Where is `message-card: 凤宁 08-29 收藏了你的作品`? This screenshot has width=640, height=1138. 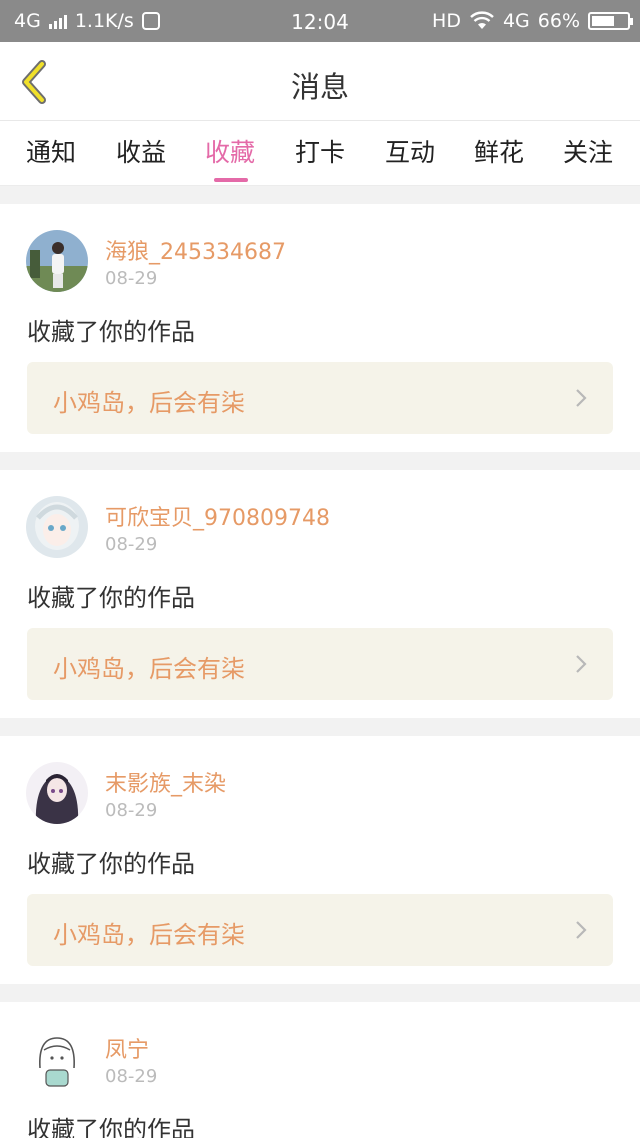
message-card: 凤宁 08-29 收藏了你的作品 is located at coordinates (320, 1070).